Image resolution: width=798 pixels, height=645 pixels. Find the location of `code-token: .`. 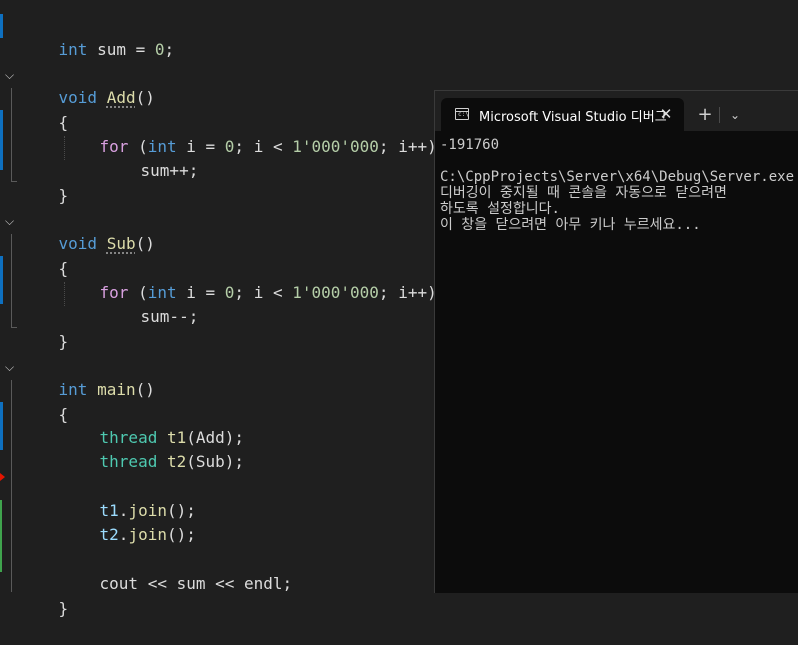

code-token: . is located at coordinates (123, 534).